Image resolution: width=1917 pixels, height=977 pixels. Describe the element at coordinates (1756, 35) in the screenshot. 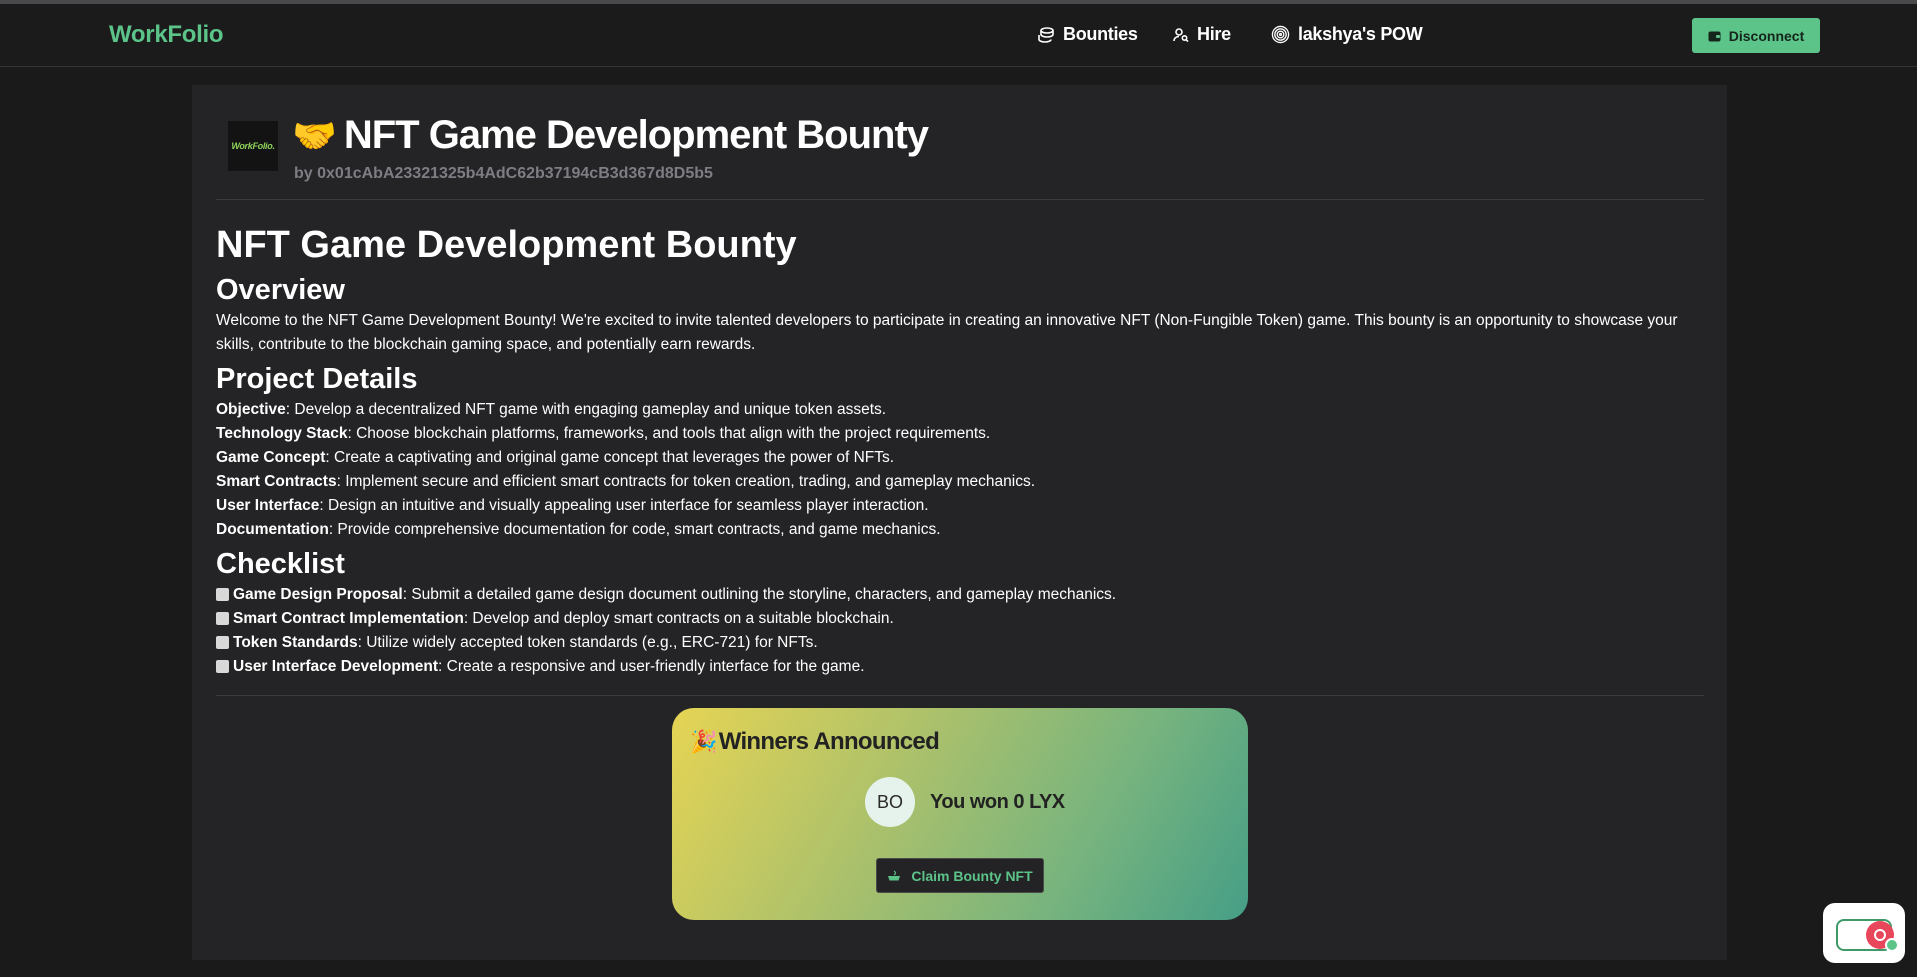

I see `disconnect-button: Disconnect` at that location.